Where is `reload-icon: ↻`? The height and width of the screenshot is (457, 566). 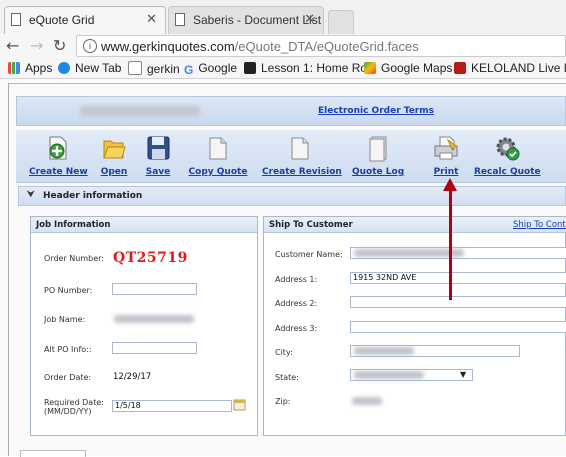
reload-icon: ↻ is located at coordinates (59, 46).